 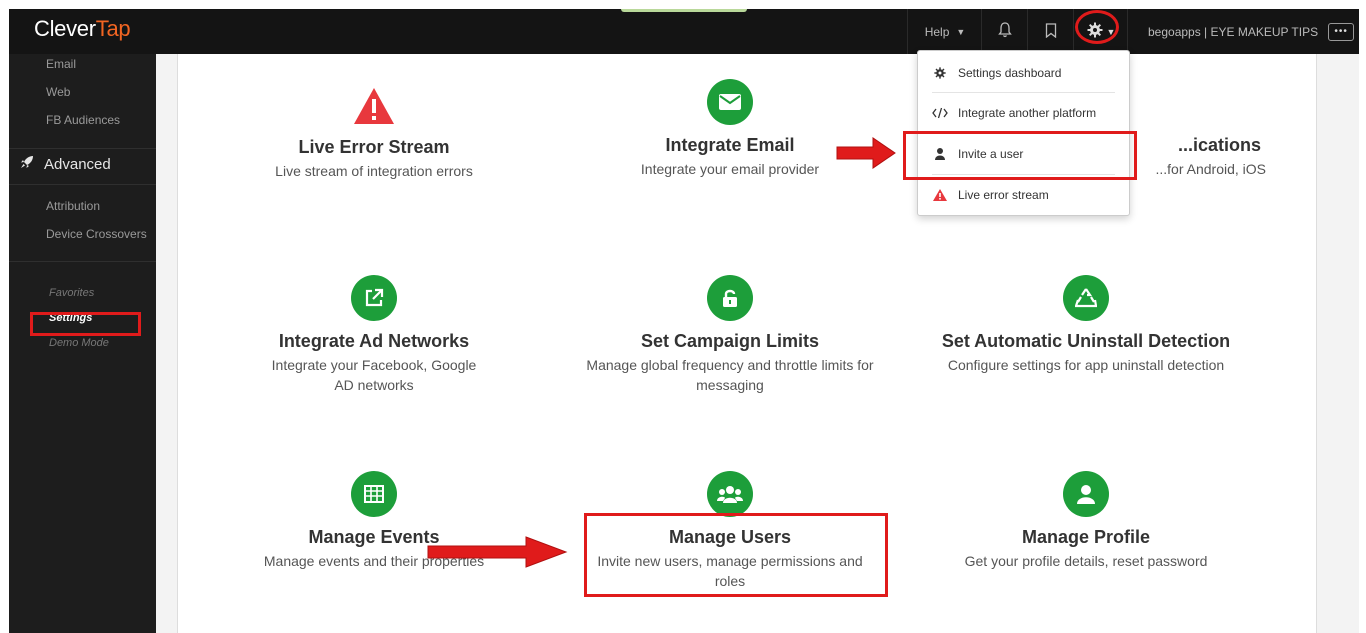 I want to click on notifications-button, so click(x=1004, y=31).